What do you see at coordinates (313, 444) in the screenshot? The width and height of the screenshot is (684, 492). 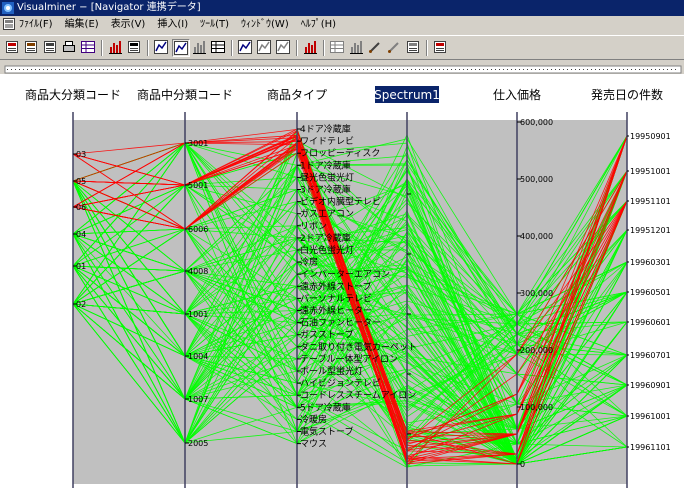 I see `tick-label: マウス` at bounding box center [313, 444].